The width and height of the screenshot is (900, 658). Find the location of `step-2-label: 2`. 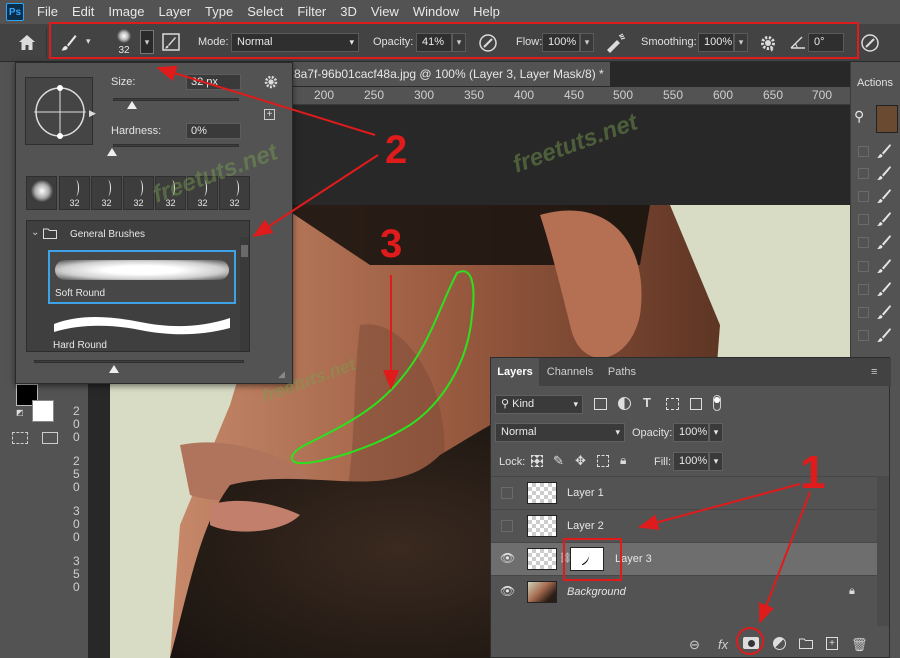

step-2-label: 2 is located at coordinates (396, 150).